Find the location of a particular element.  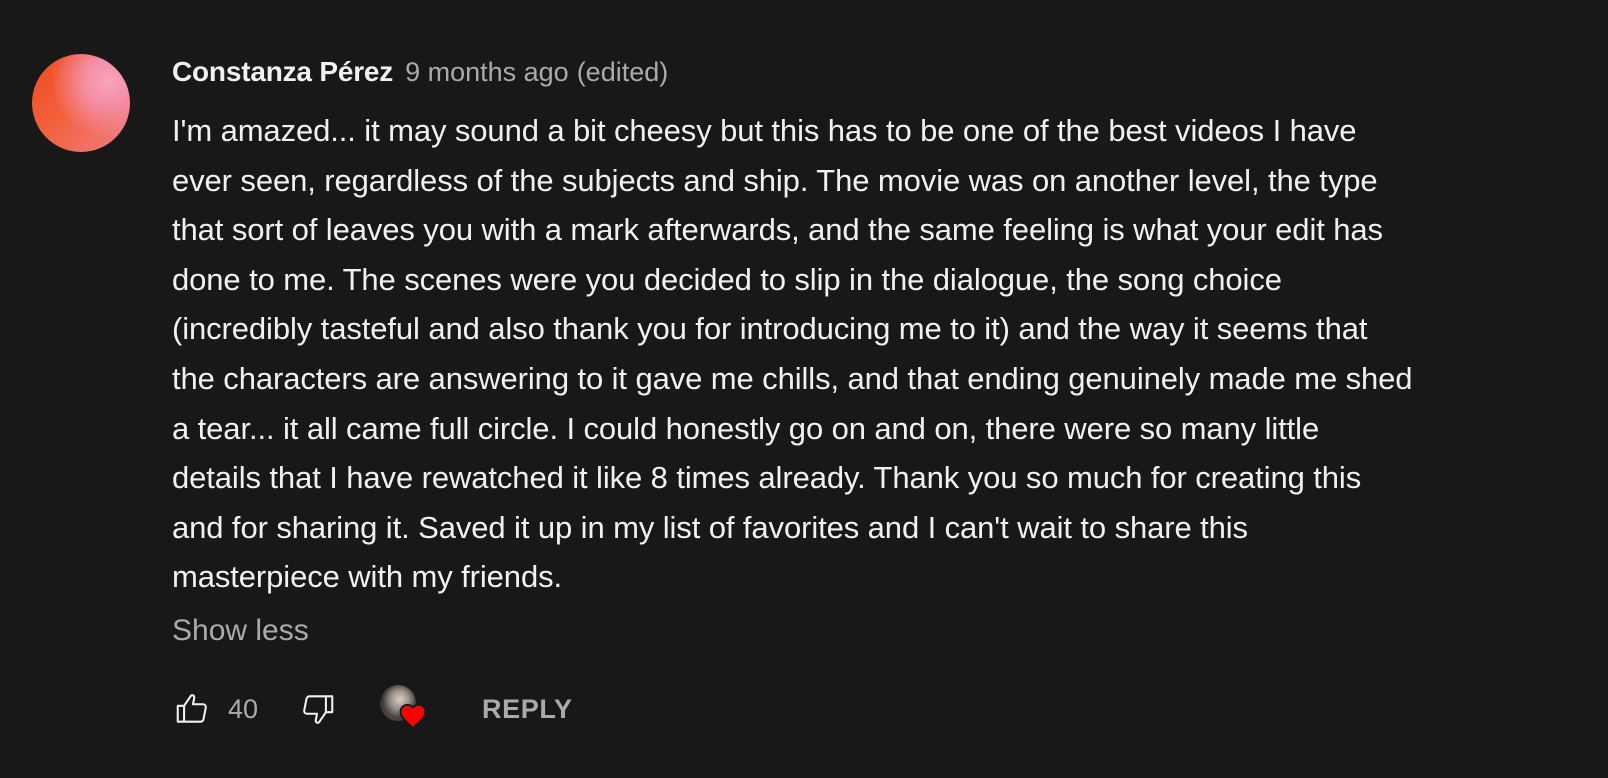

like-count: 40 is located at coordinates (243, 708).